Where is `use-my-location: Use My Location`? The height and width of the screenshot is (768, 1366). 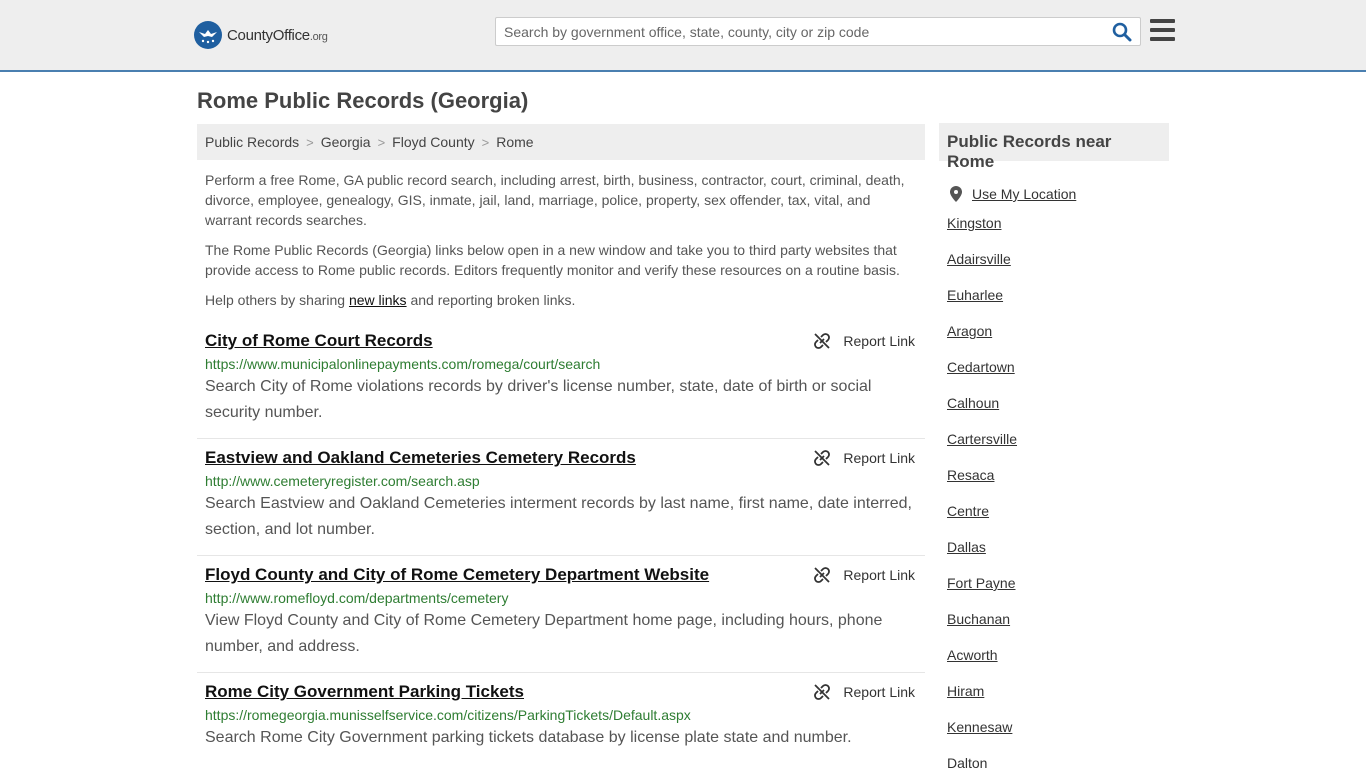
use-my-location: Use My Location is located at coordinates (1057, 194).